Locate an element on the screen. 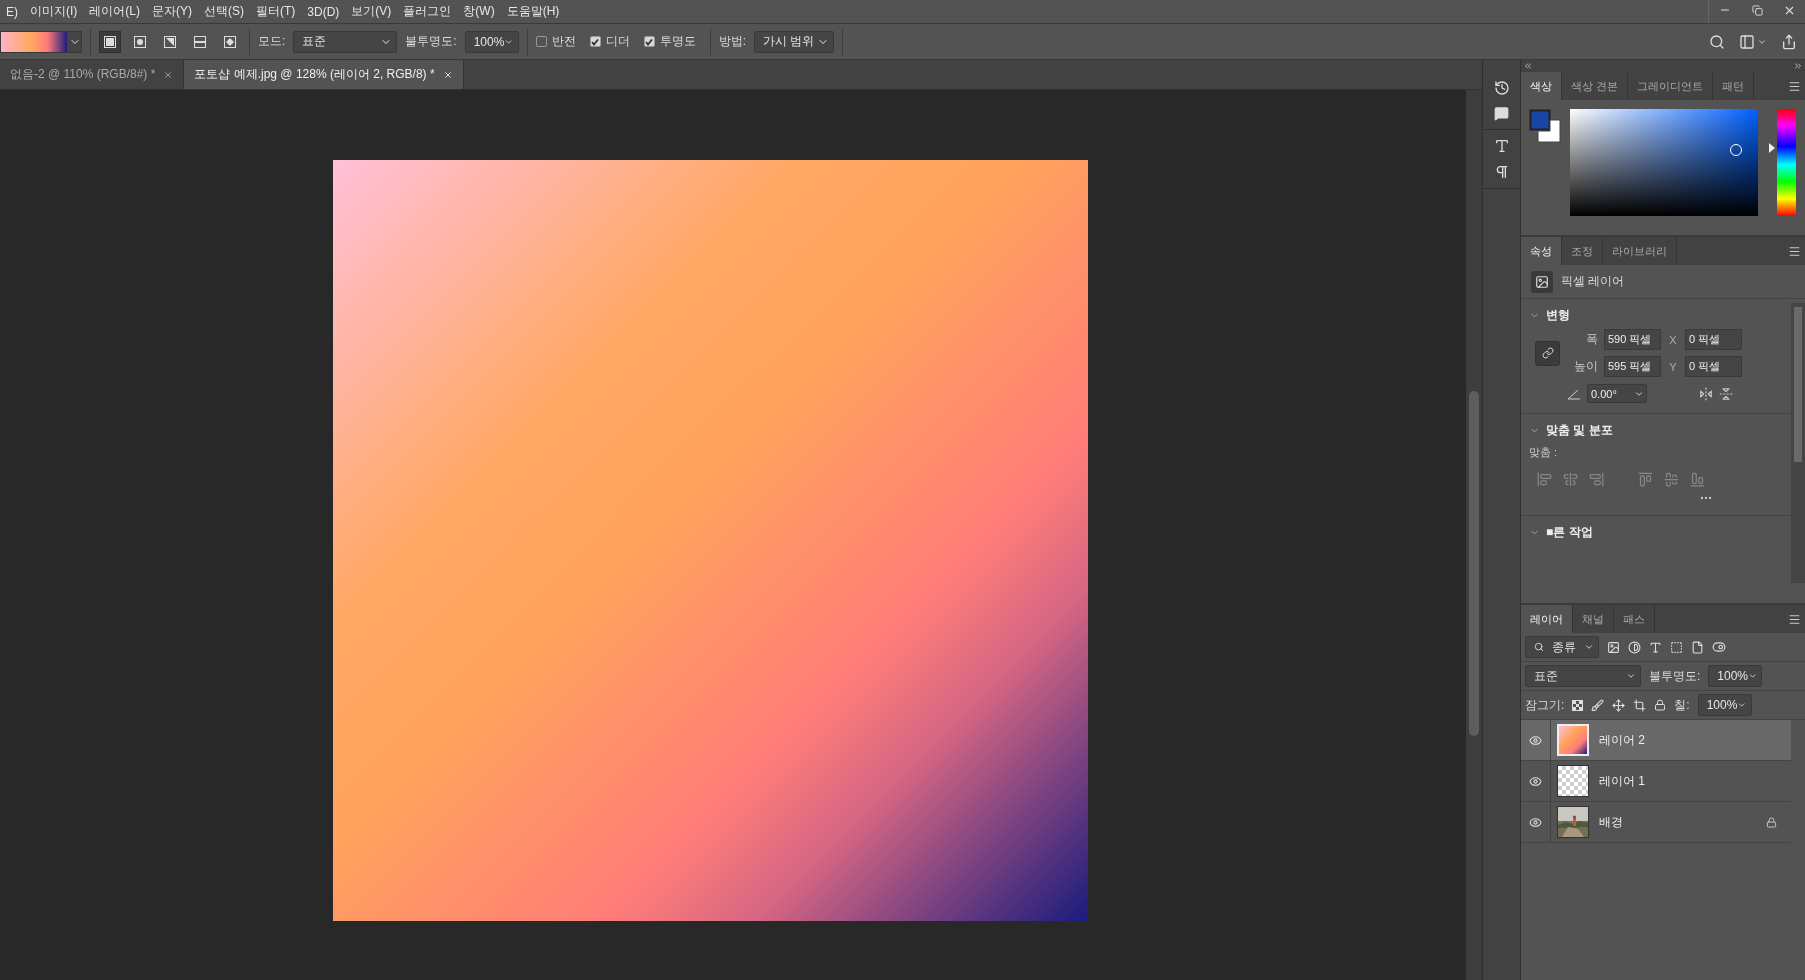 Image resolution: width=1805 pixels, height=980 pixels. layer-row: 레이어 2 is located at coordinates (1656, 740).